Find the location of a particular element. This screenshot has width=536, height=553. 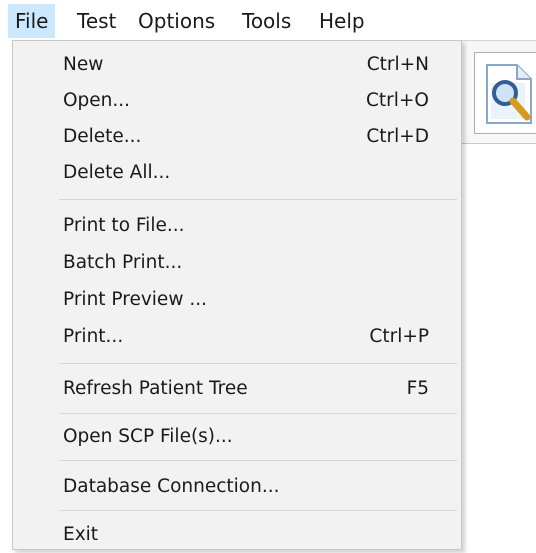

menu-tools: Tools is located at coordinates (266, 21).